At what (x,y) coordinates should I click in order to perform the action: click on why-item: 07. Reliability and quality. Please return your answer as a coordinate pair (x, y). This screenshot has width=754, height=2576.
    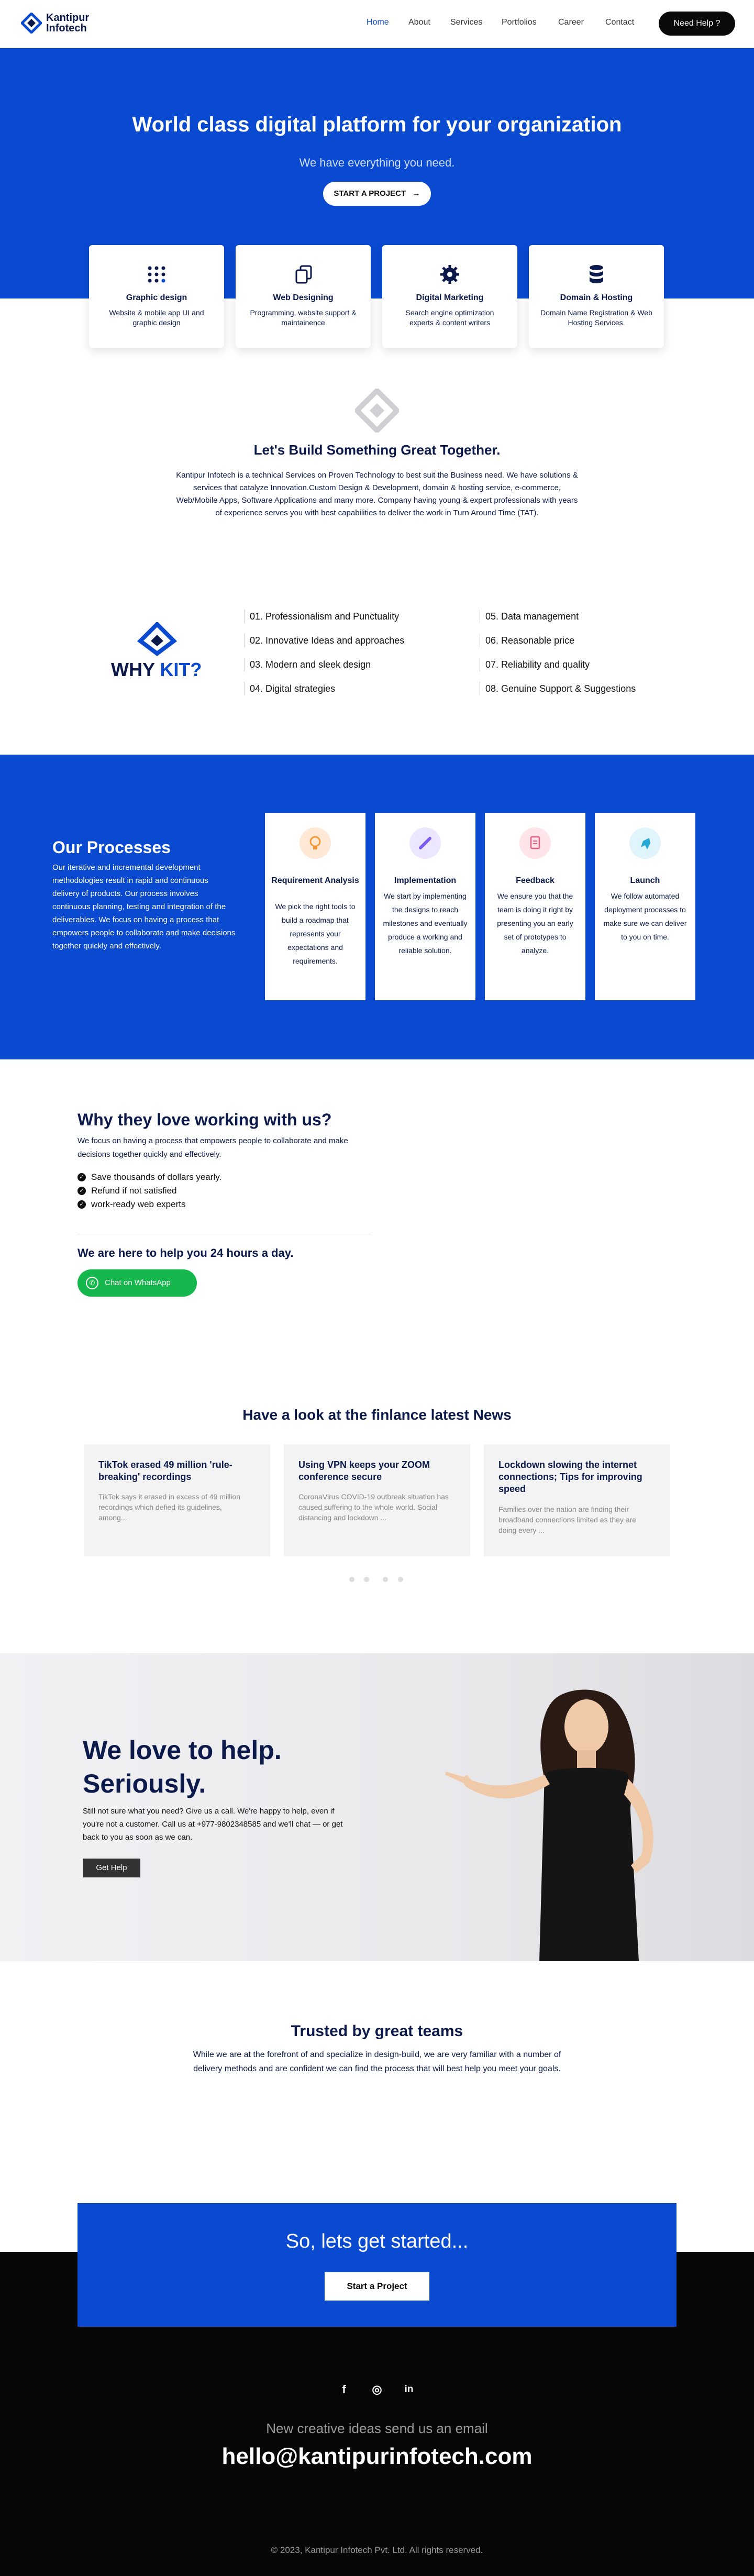
    Looking at the image, I should click on (535, 664).